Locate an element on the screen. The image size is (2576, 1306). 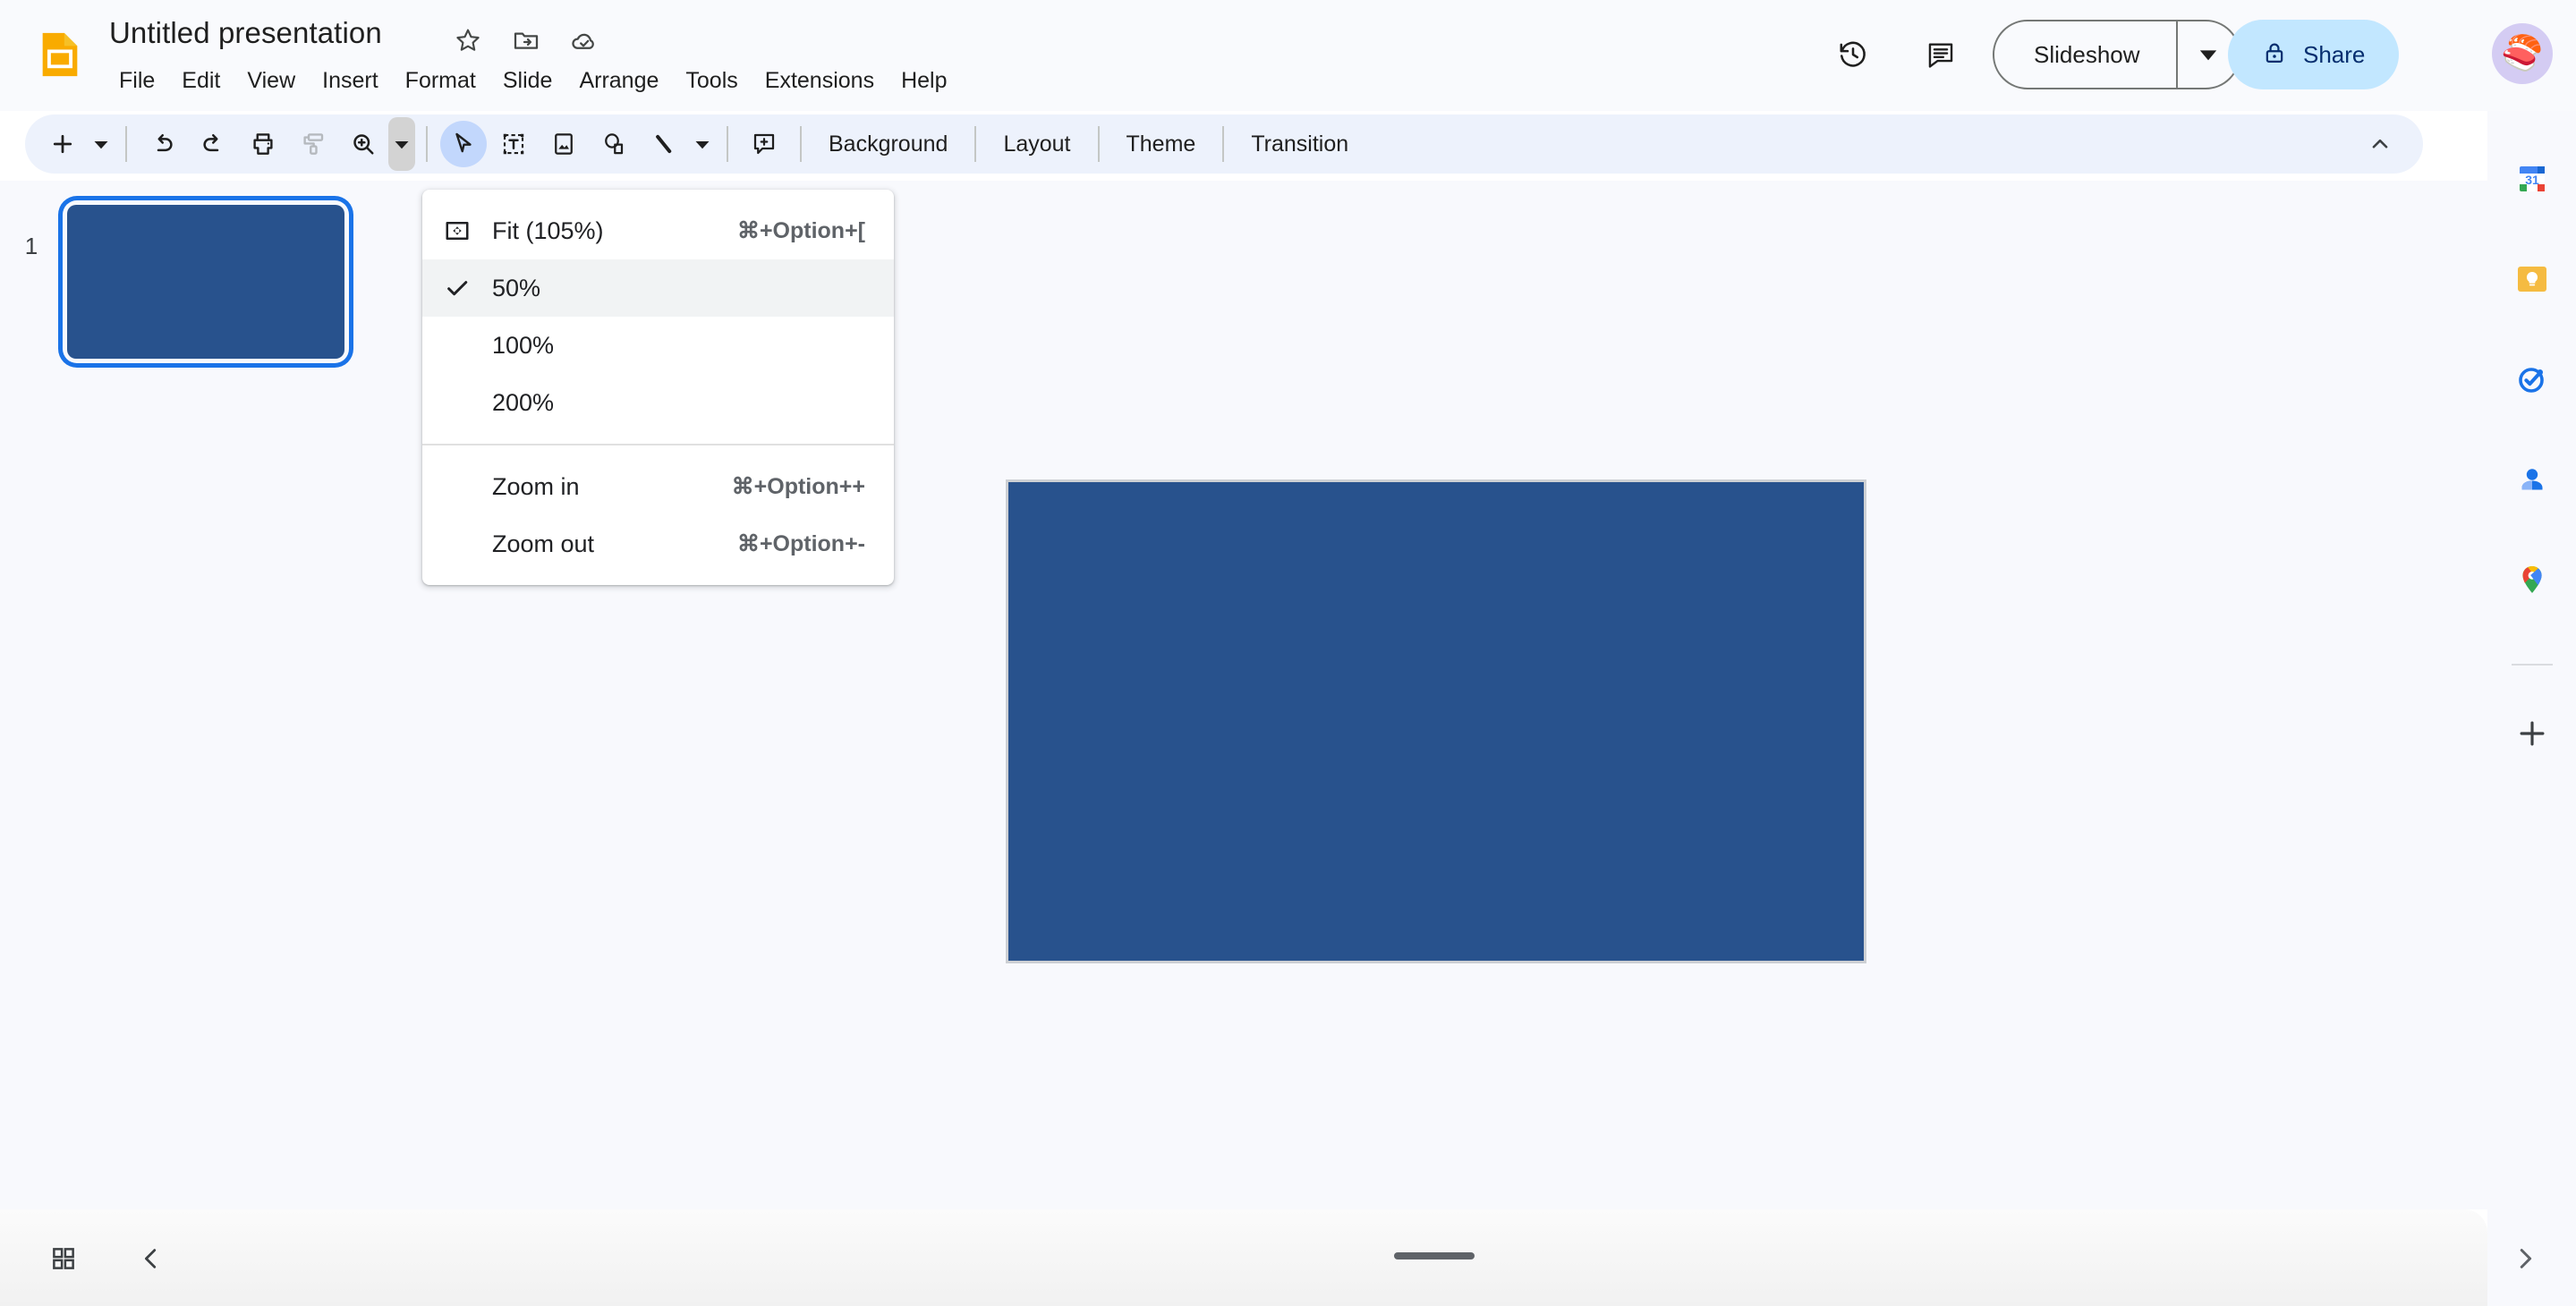
menu-file: File is located at coordinates (137, 81).